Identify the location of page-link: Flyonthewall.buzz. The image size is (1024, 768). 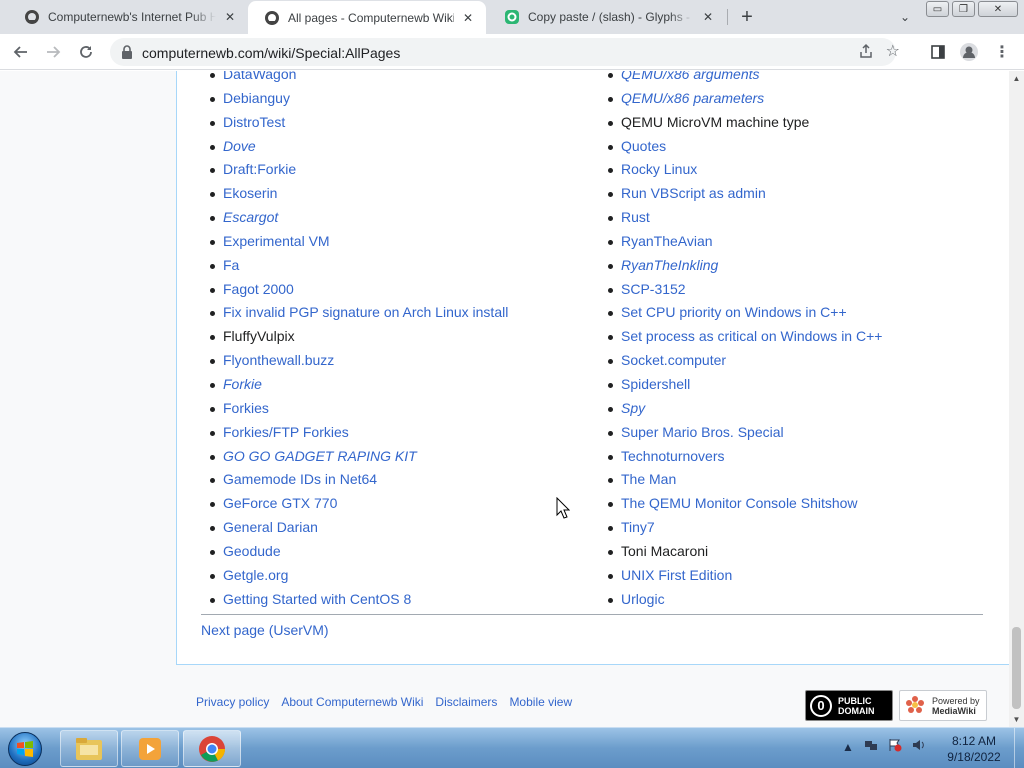
(278, 360).